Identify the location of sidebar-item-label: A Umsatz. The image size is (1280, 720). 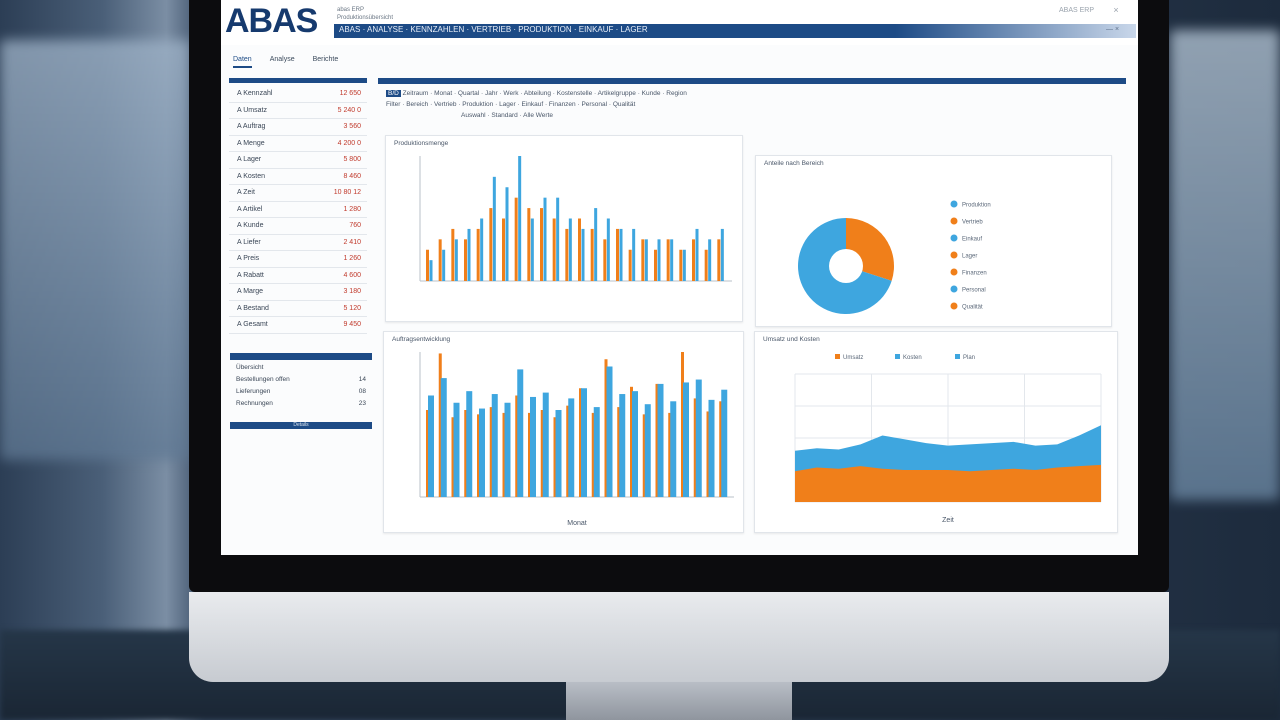
(252, 110).